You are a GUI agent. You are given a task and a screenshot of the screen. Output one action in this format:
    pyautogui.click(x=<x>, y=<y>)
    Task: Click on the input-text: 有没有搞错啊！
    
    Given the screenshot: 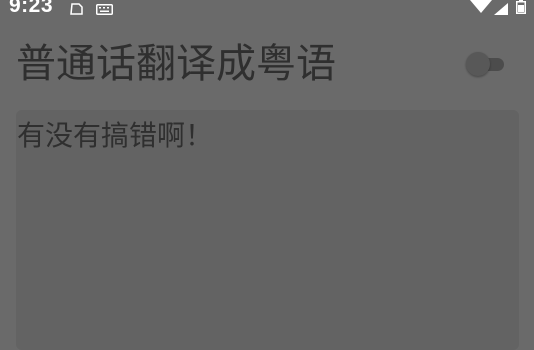 What is the action you would take?
    pyautogui.click(x=115, y=136)
    